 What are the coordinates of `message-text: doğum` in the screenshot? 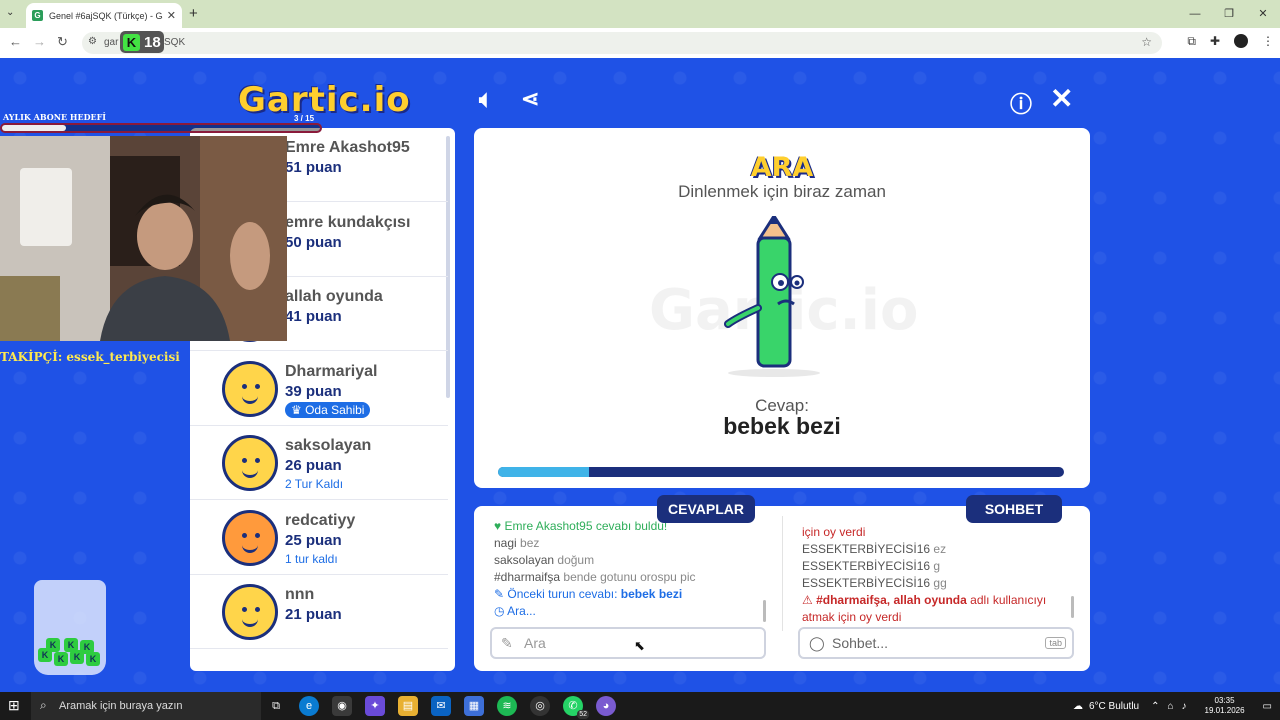 It's located at (576, 560).